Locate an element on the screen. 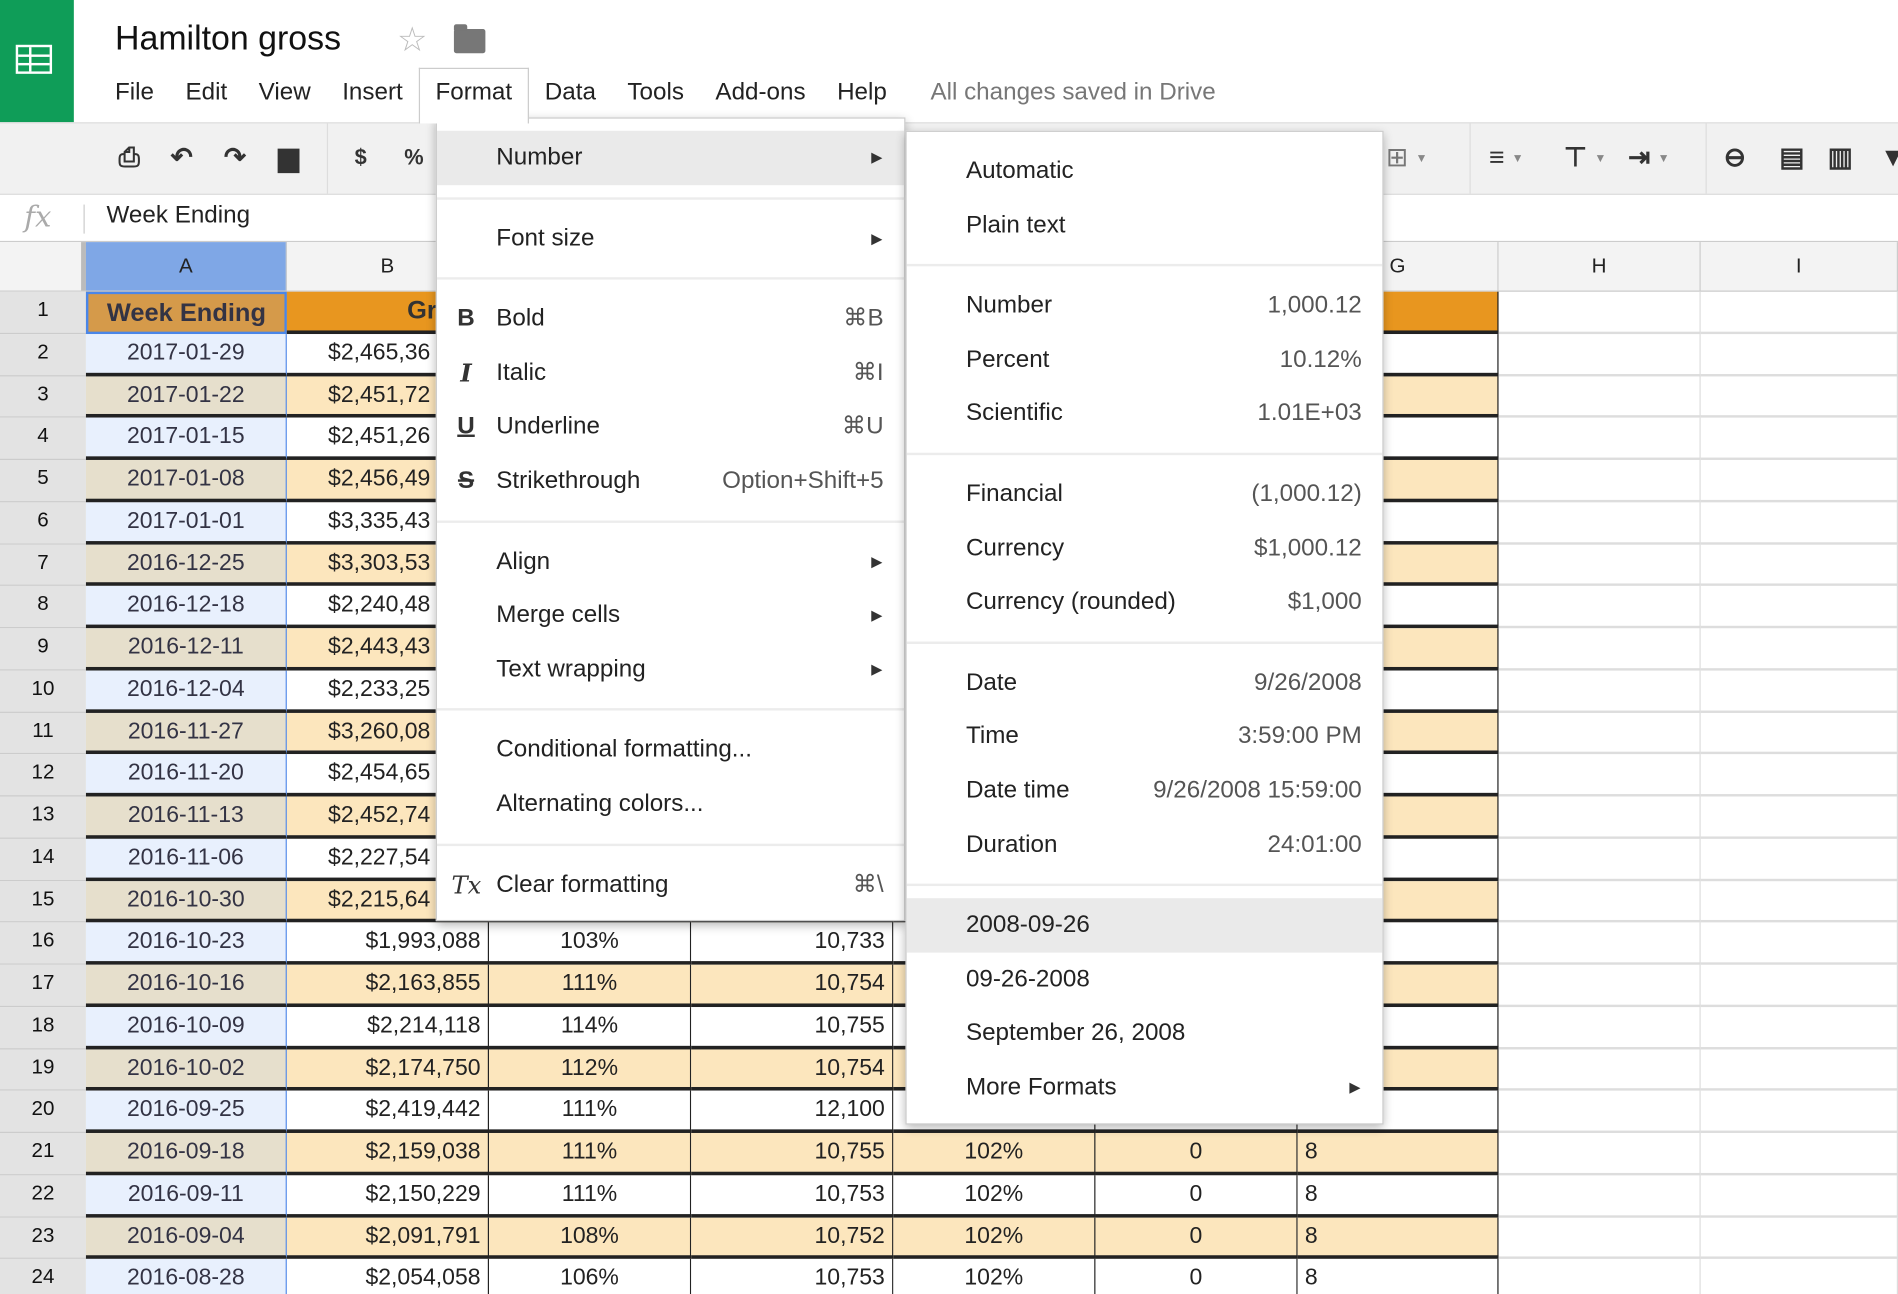  menu-item-strikethrough: S Strikethrough Option+Shift+5 is located at coordinates (670, 481).